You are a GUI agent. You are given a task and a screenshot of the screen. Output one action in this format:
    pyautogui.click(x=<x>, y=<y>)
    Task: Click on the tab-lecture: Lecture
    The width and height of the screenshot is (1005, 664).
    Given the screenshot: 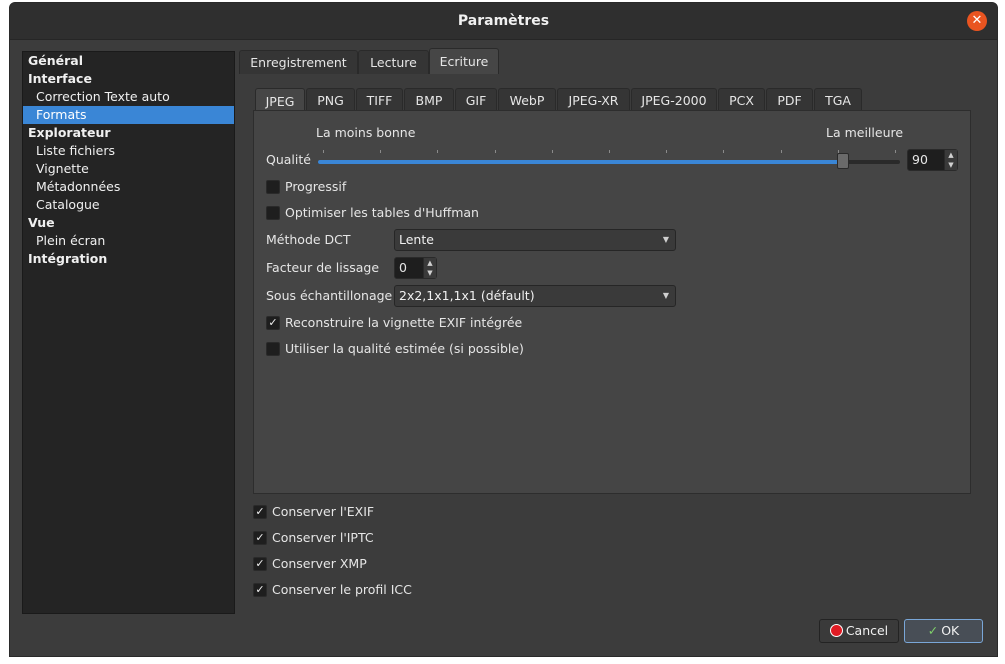 What is the action you would take?
    pyautogui.click(x=393, y=62)
    